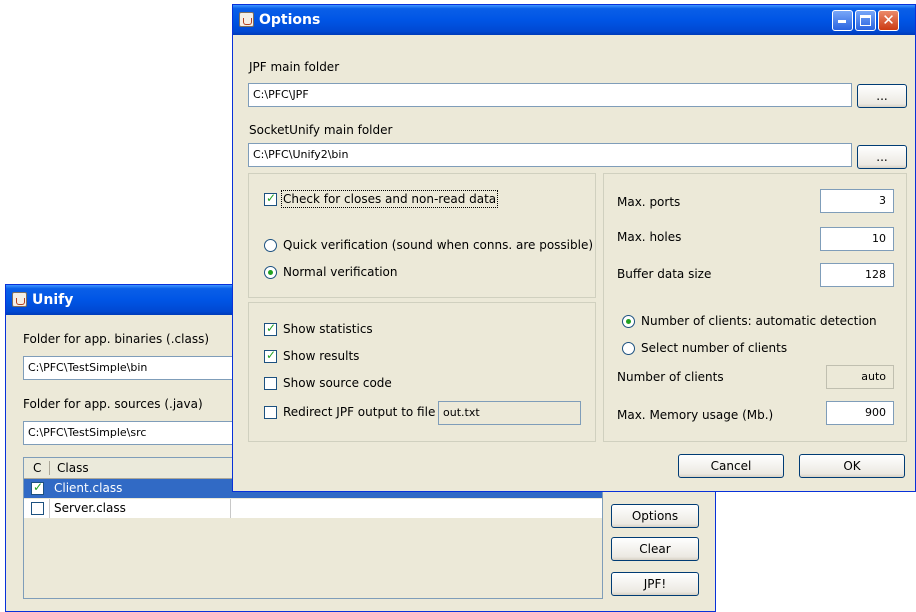  I want to click on close-icon: ✕, so click(888, 20).